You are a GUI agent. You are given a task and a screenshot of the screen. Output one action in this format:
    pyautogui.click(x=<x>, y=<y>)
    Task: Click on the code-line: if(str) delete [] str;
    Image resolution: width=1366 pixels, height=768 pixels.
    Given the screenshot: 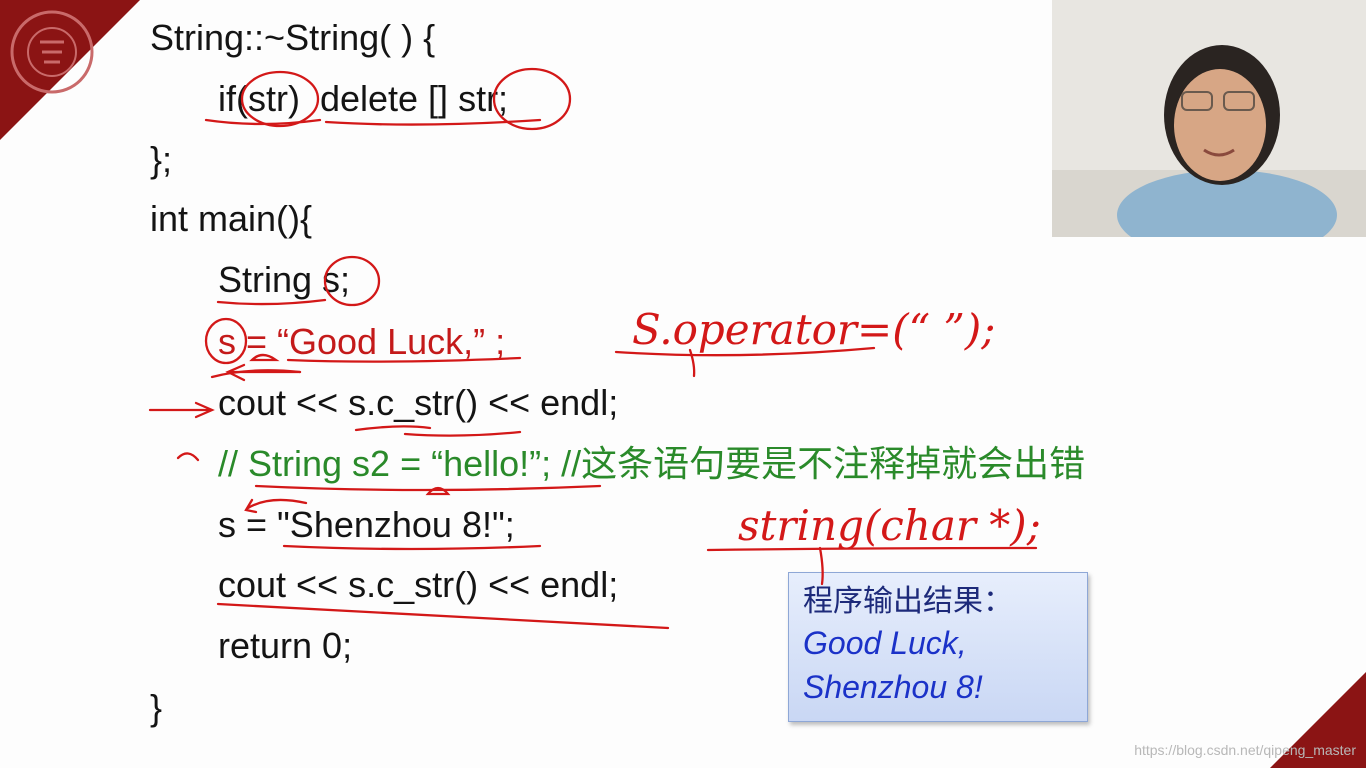 What is the action you would take?
    pyautogui.click(x=363, y=98)
    